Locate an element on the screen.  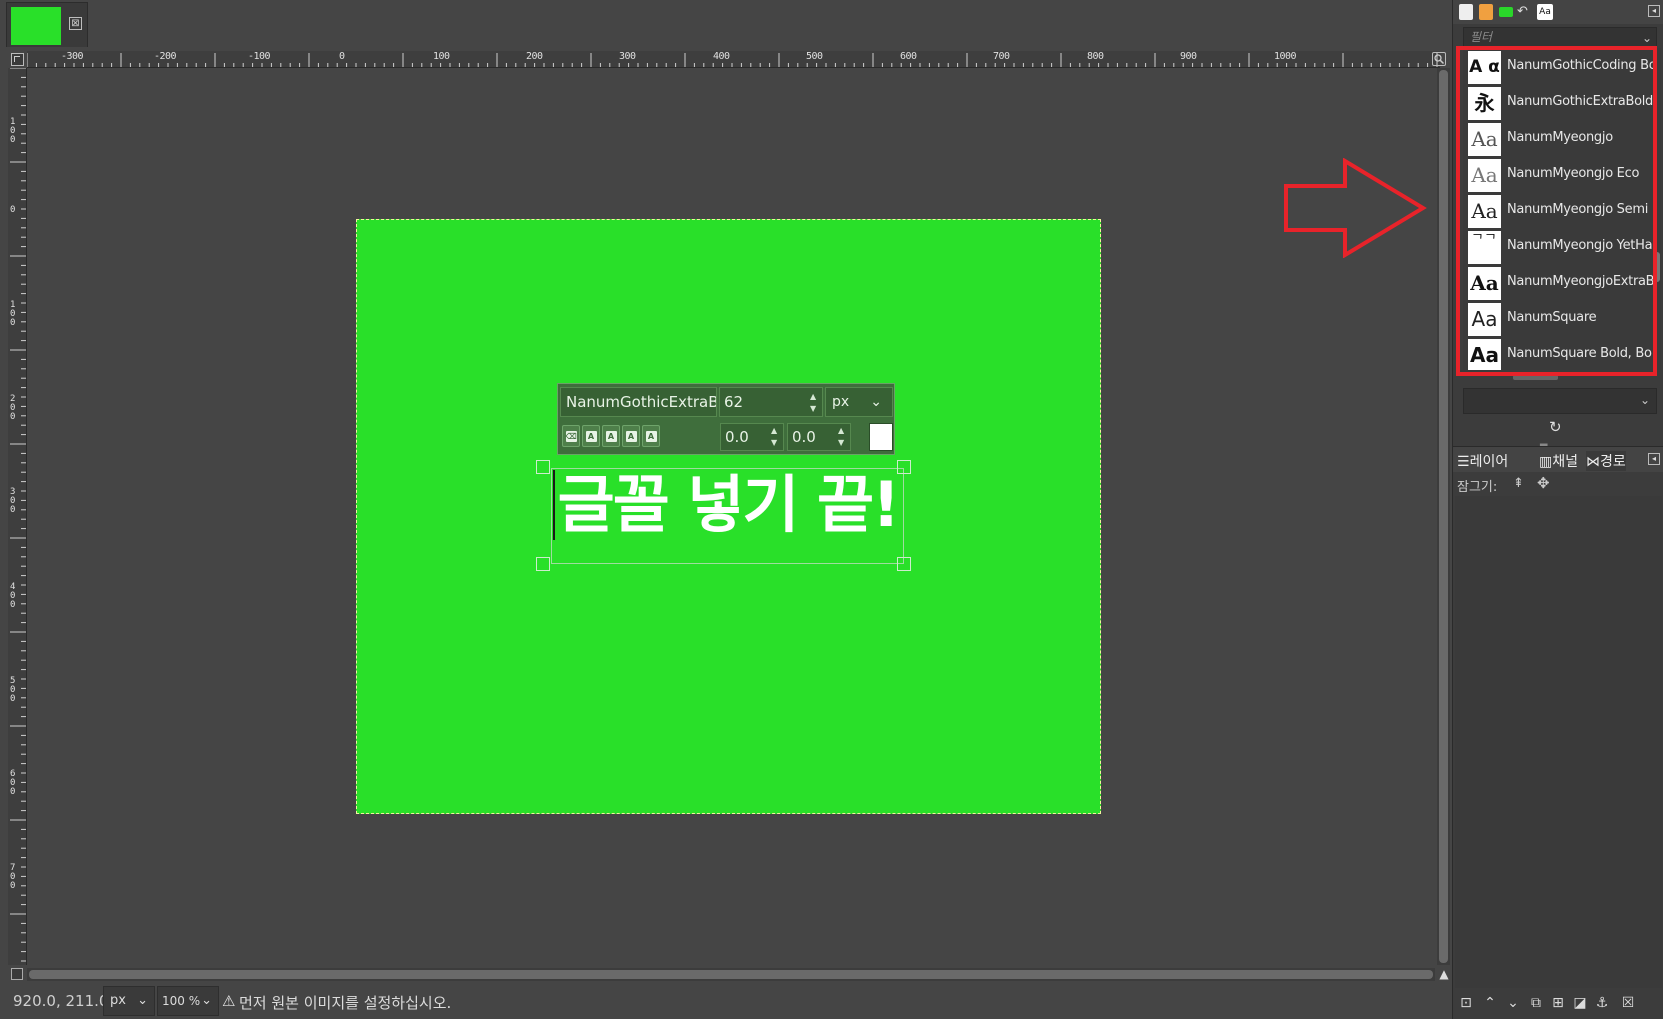
horizontal-ruler-label: -200 is located at coordinates (165, 56).